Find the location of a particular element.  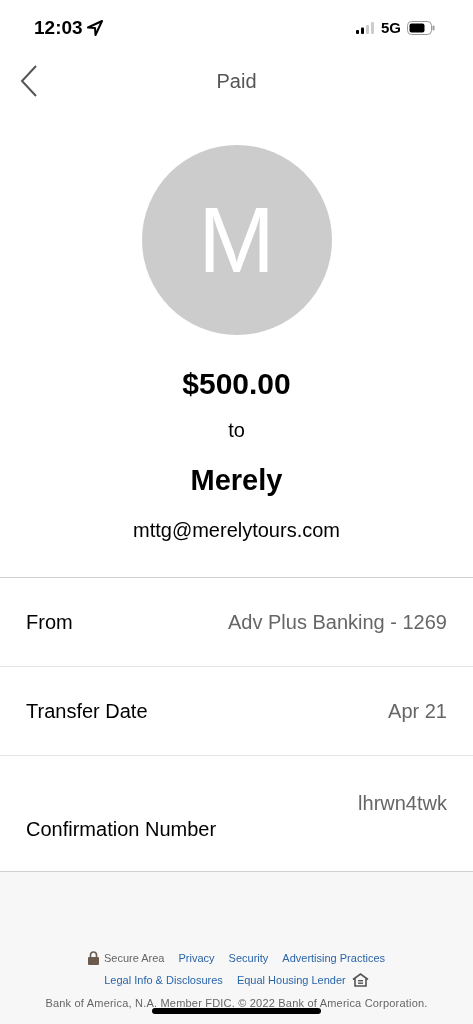

footer-link: Legal Info & Disclosures is located at coordinates (163, 980).